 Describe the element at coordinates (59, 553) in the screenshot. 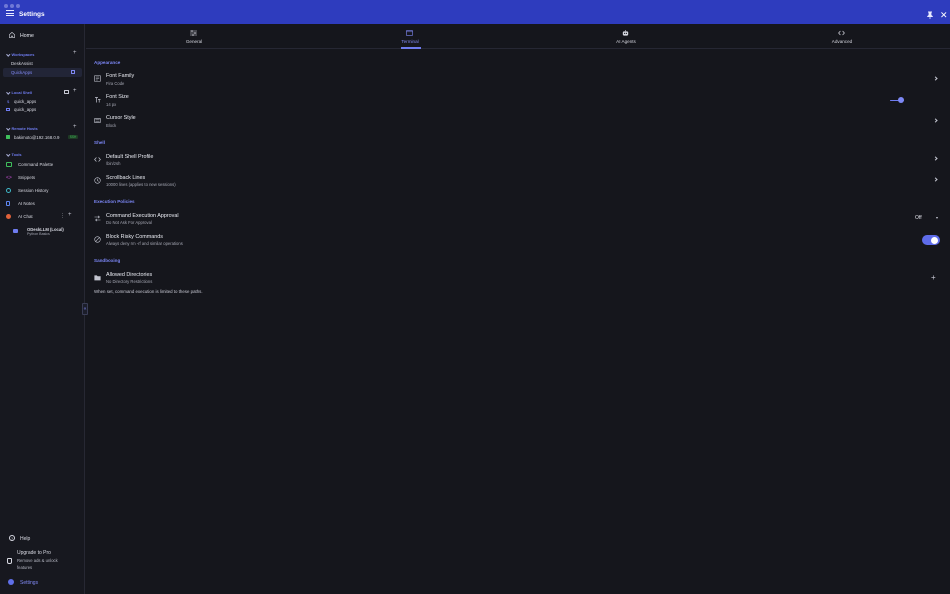

I see `upgrade-title: Upgrade to Pro` at that location.